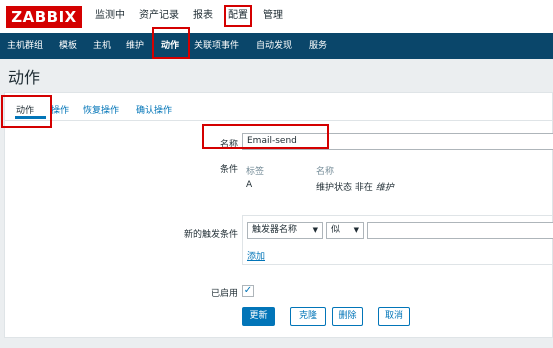 The width and height of the screenshot is (553, 348). I want to click on enabled-label: 已启用, so click(224, 294).